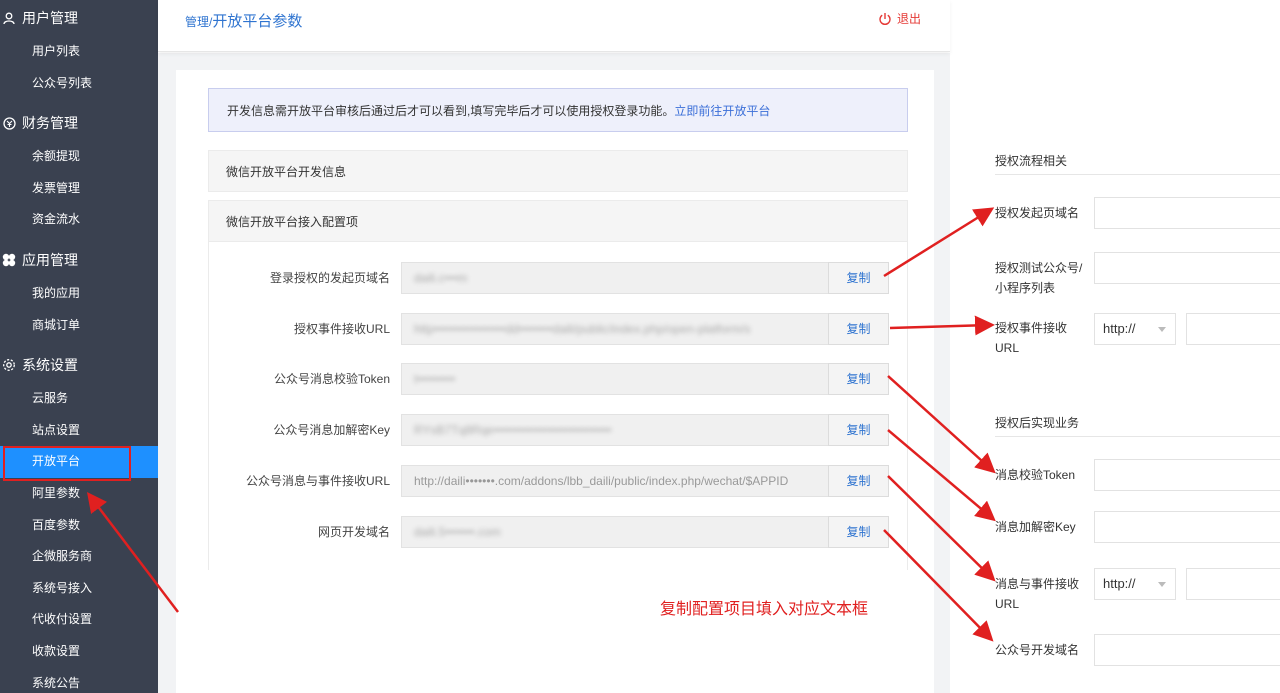 The image size is (1280, 693). What do you see at coordinates (1031, 338) in the screenshot?
I see `event-url-label: 授权事件接收URL` at bounding box center [1031, 338].